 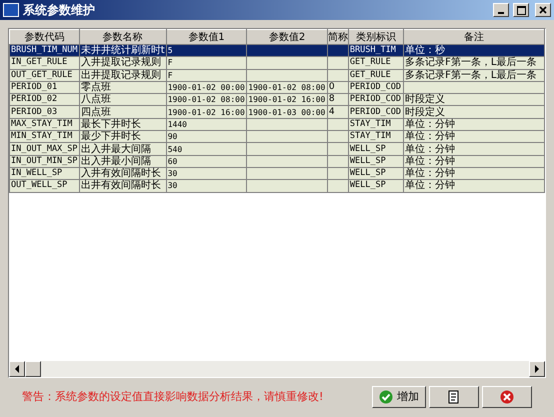 I want to click on table-cell: 入井提取记录规则, so click(x=122, y=63).